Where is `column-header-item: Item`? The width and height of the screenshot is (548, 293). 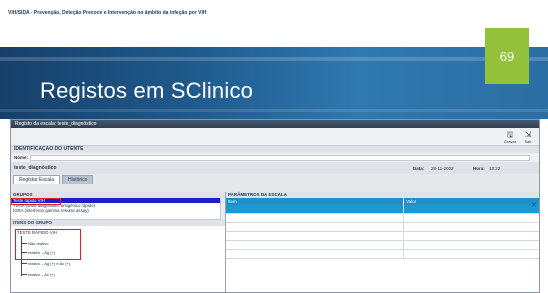
column-header-item: Item is located at coordinates (315, 201).